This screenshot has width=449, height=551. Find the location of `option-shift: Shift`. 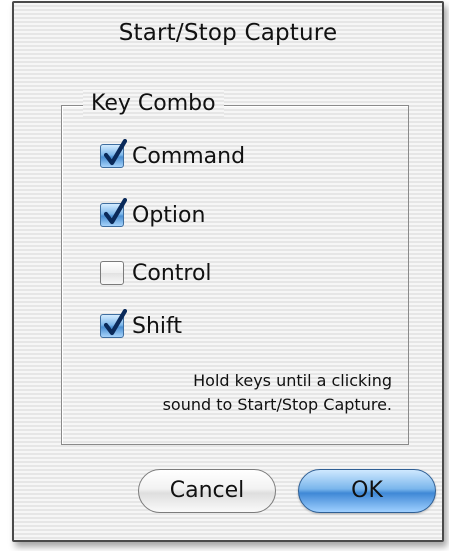

option-shift: Shift is located at coordinates (141, 326).